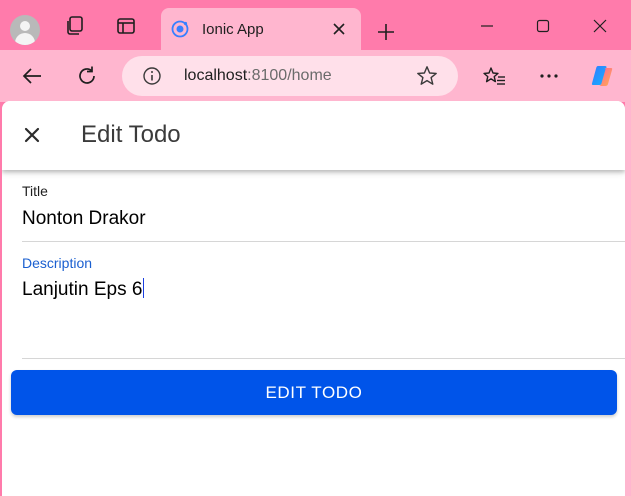 The image size is (631, 496). Describe the element at coordinates (427, 76) in the screenshot. I see `star-icon` at that location.